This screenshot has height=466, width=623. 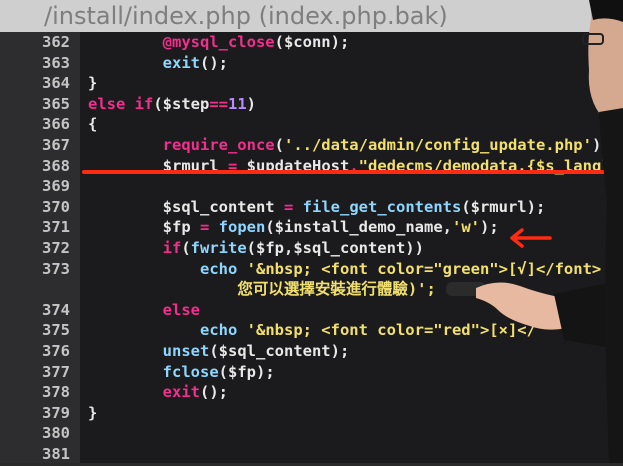 I want to click on code-token: 您可以選擇安裝進行體驗)';, so click(x=336, y=289).